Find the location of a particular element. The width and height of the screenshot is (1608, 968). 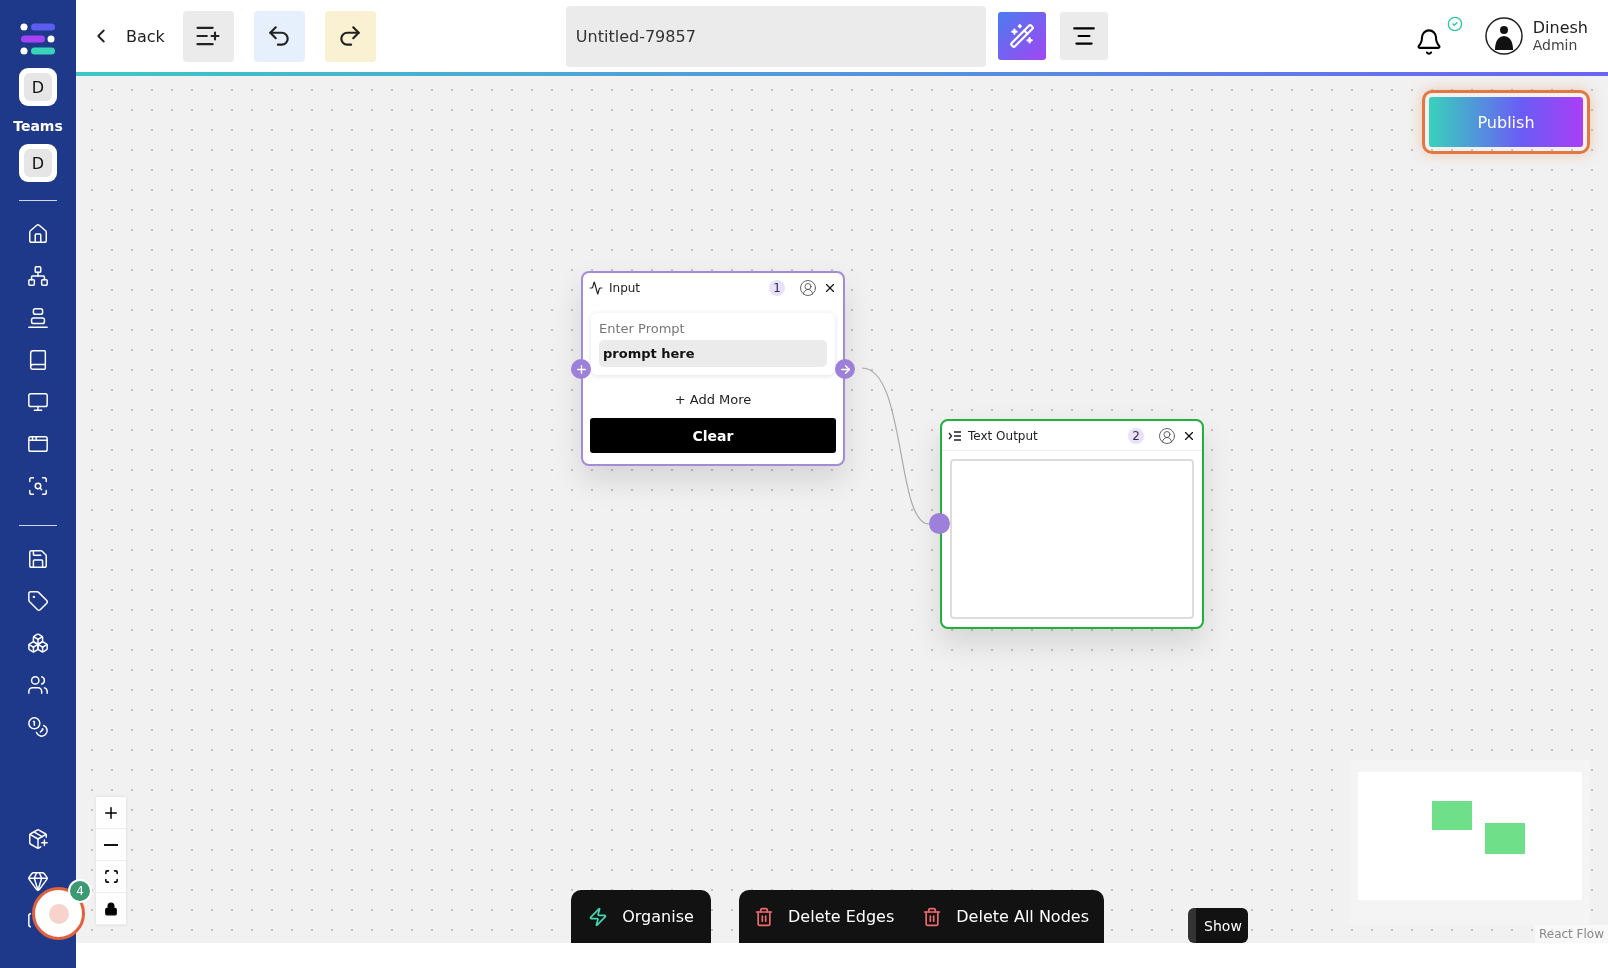

fit-view-button is located at coordinates (111, 877).